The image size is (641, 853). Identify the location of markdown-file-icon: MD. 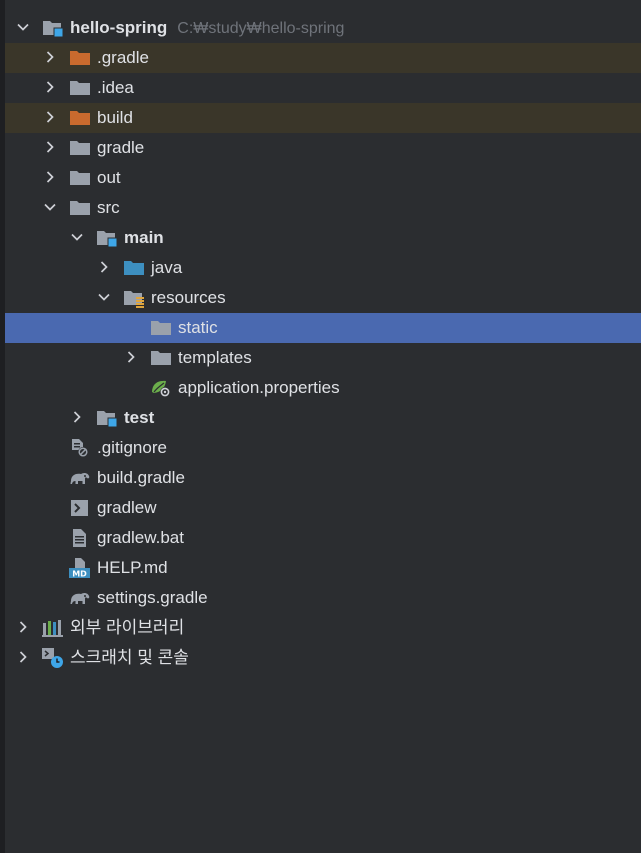
(80, 568).